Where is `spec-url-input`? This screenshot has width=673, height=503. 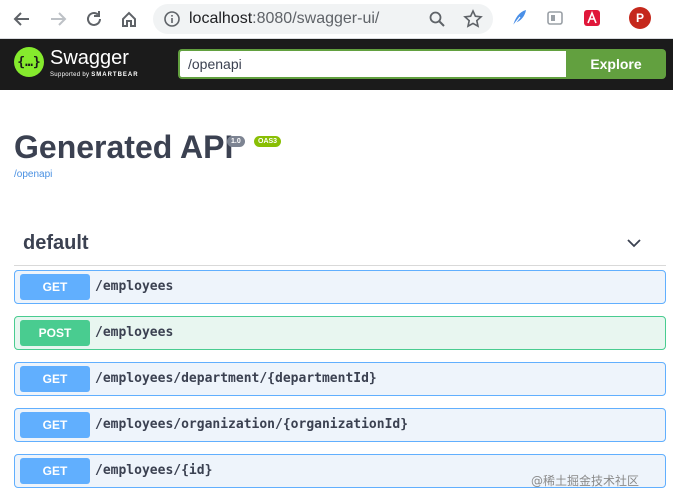 spec-url-input is located at coordinates (372, 64).